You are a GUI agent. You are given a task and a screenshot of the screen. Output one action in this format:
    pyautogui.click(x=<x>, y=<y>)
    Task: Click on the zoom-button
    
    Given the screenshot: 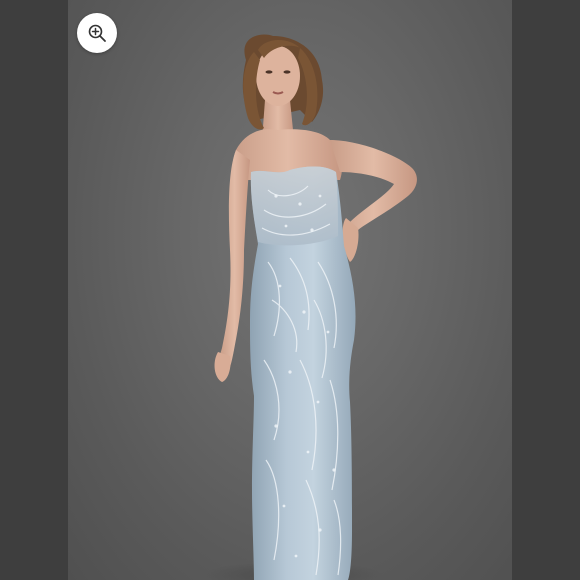 What is the action you would take?
    pyautogui.click(x=97, y=33)
    